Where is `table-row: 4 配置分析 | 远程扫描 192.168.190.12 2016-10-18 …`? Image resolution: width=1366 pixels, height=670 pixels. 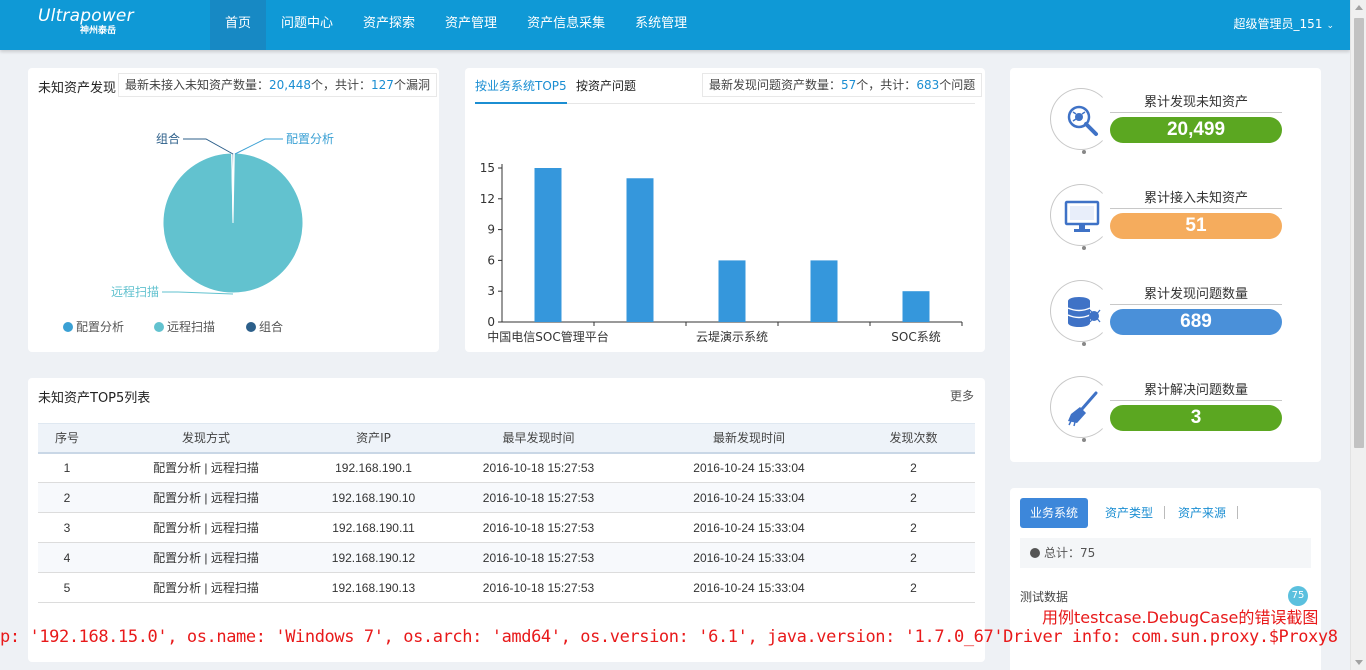
table-row: 4 配置分析 | 远程扫描 192.168.190.12 2016-10-18 … is located at coordinates (506, 557).